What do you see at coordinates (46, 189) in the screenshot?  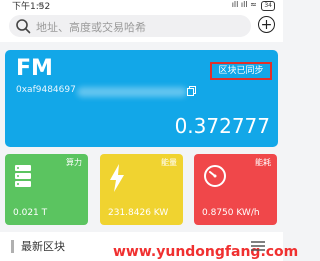 I see `tile-hashrate: 算力 0.021 T` at bounding box center [46, 189].